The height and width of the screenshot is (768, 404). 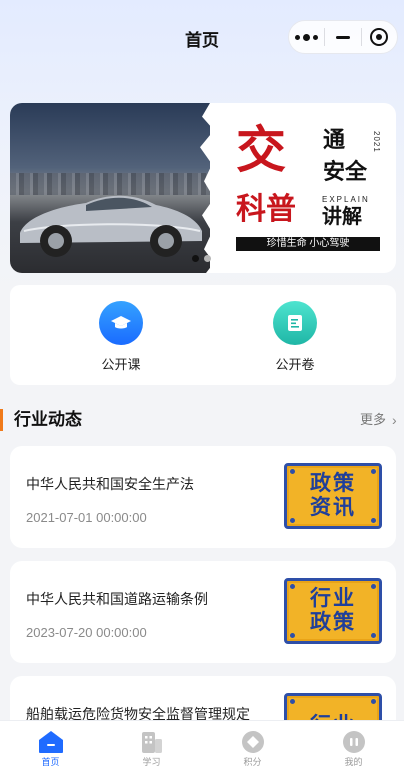 I want to click on chevron-right-icon: ›, so click(x=394, y=420).